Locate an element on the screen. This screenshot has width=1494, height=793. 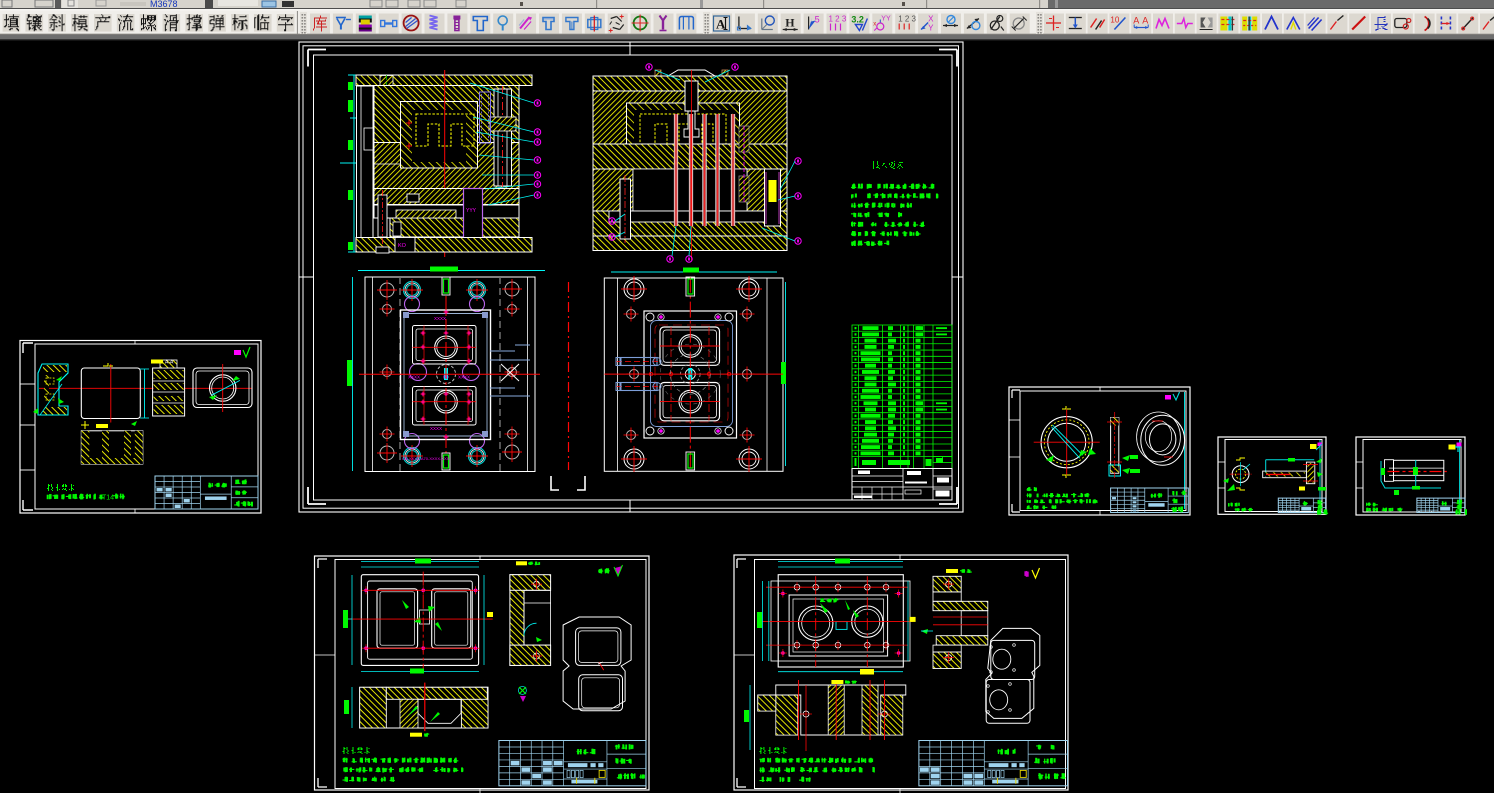
svg-text: YY is located at coordinates (886, 19).